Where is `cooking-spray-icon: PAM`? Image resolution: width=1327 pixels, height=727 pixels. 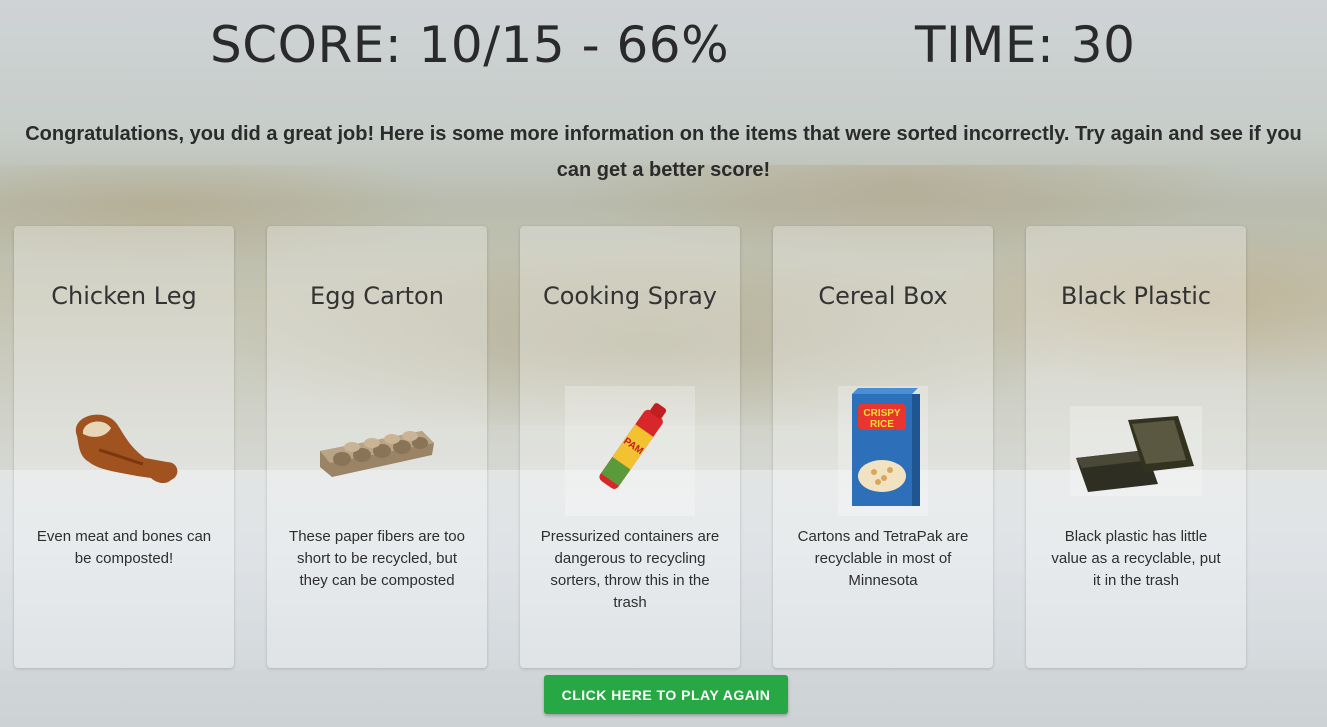 cooking-spray-icon: PAM is located at coordinates (630, 451).